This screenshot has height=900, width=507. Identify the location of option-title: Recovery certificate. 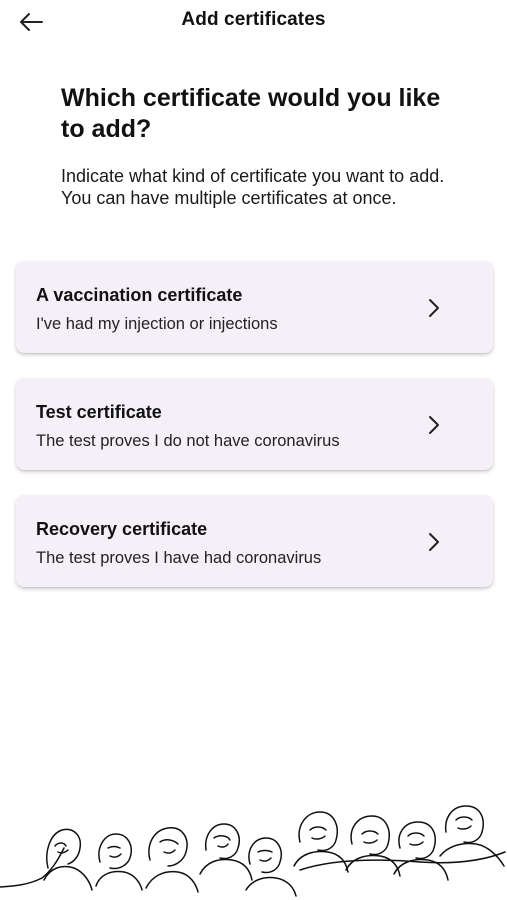
(122, 529).